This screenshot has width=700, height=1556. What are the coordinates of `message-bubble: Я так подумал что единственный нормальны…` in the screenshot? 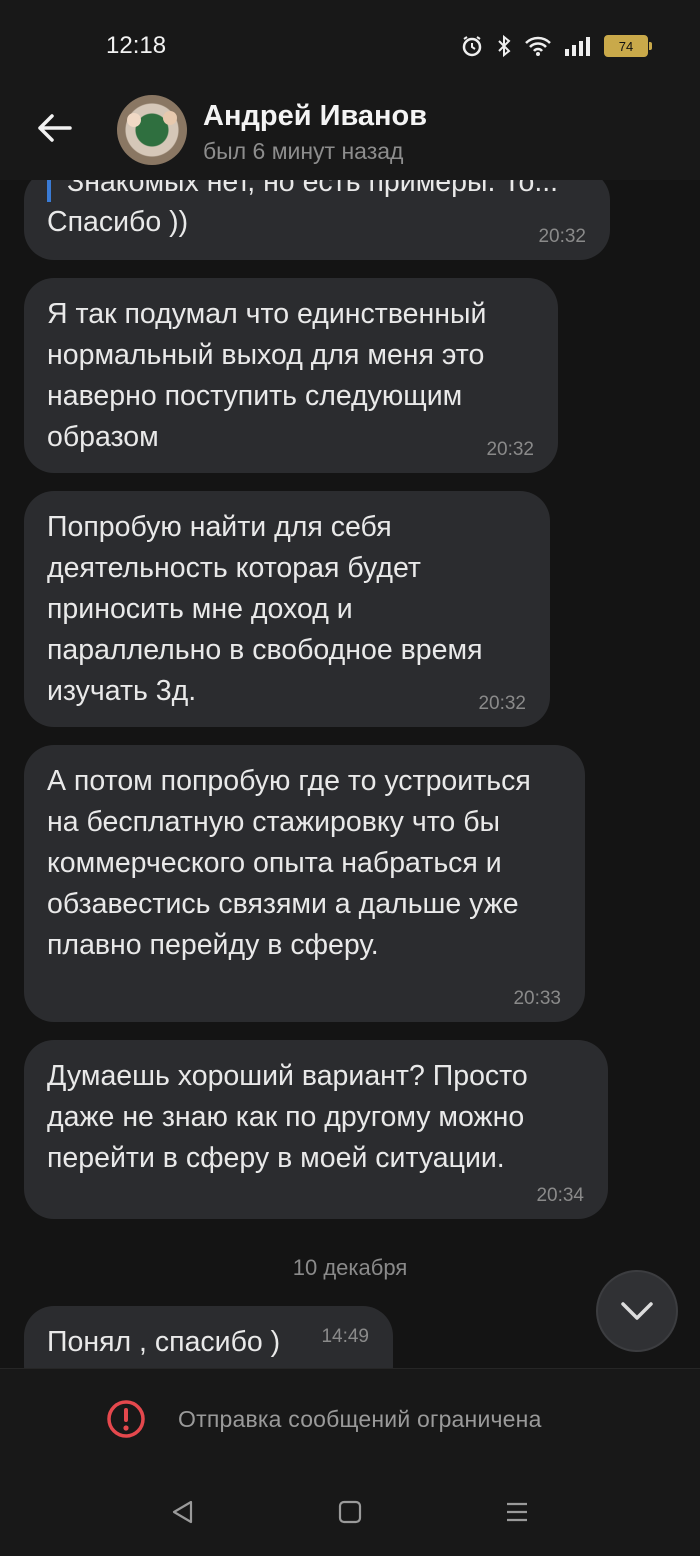 It's located at (291, 375).